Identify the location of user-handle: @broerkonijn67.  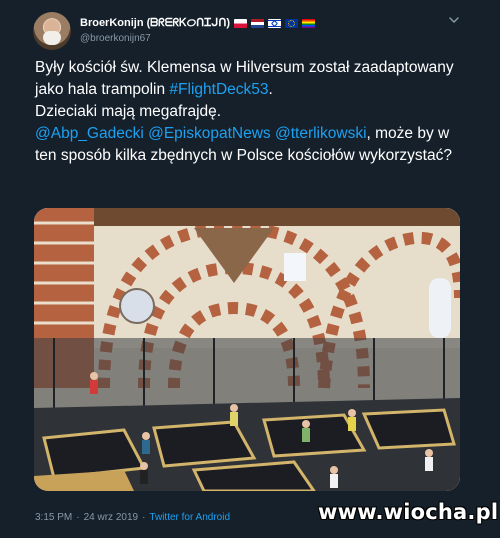
(260, 39).